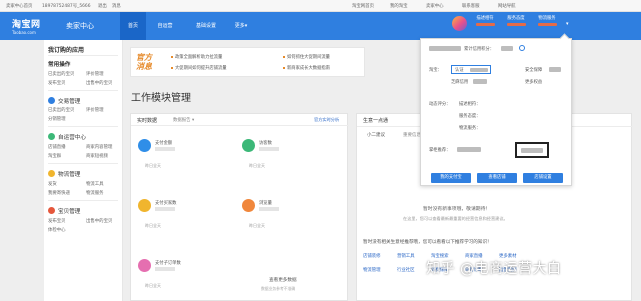 The height and width of the screenshot is (301, 641). Describe the element at coordinates (241, 26) in the screenshot. I see `tab-more: 更多▾` at that location.